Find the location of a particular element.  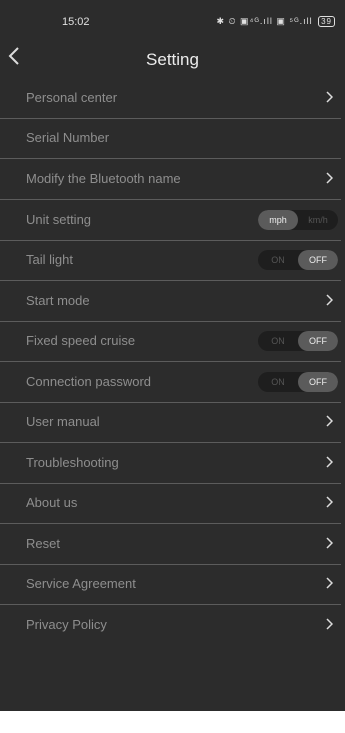

row-label: Service Agreement is located at coordinates (81, 584).